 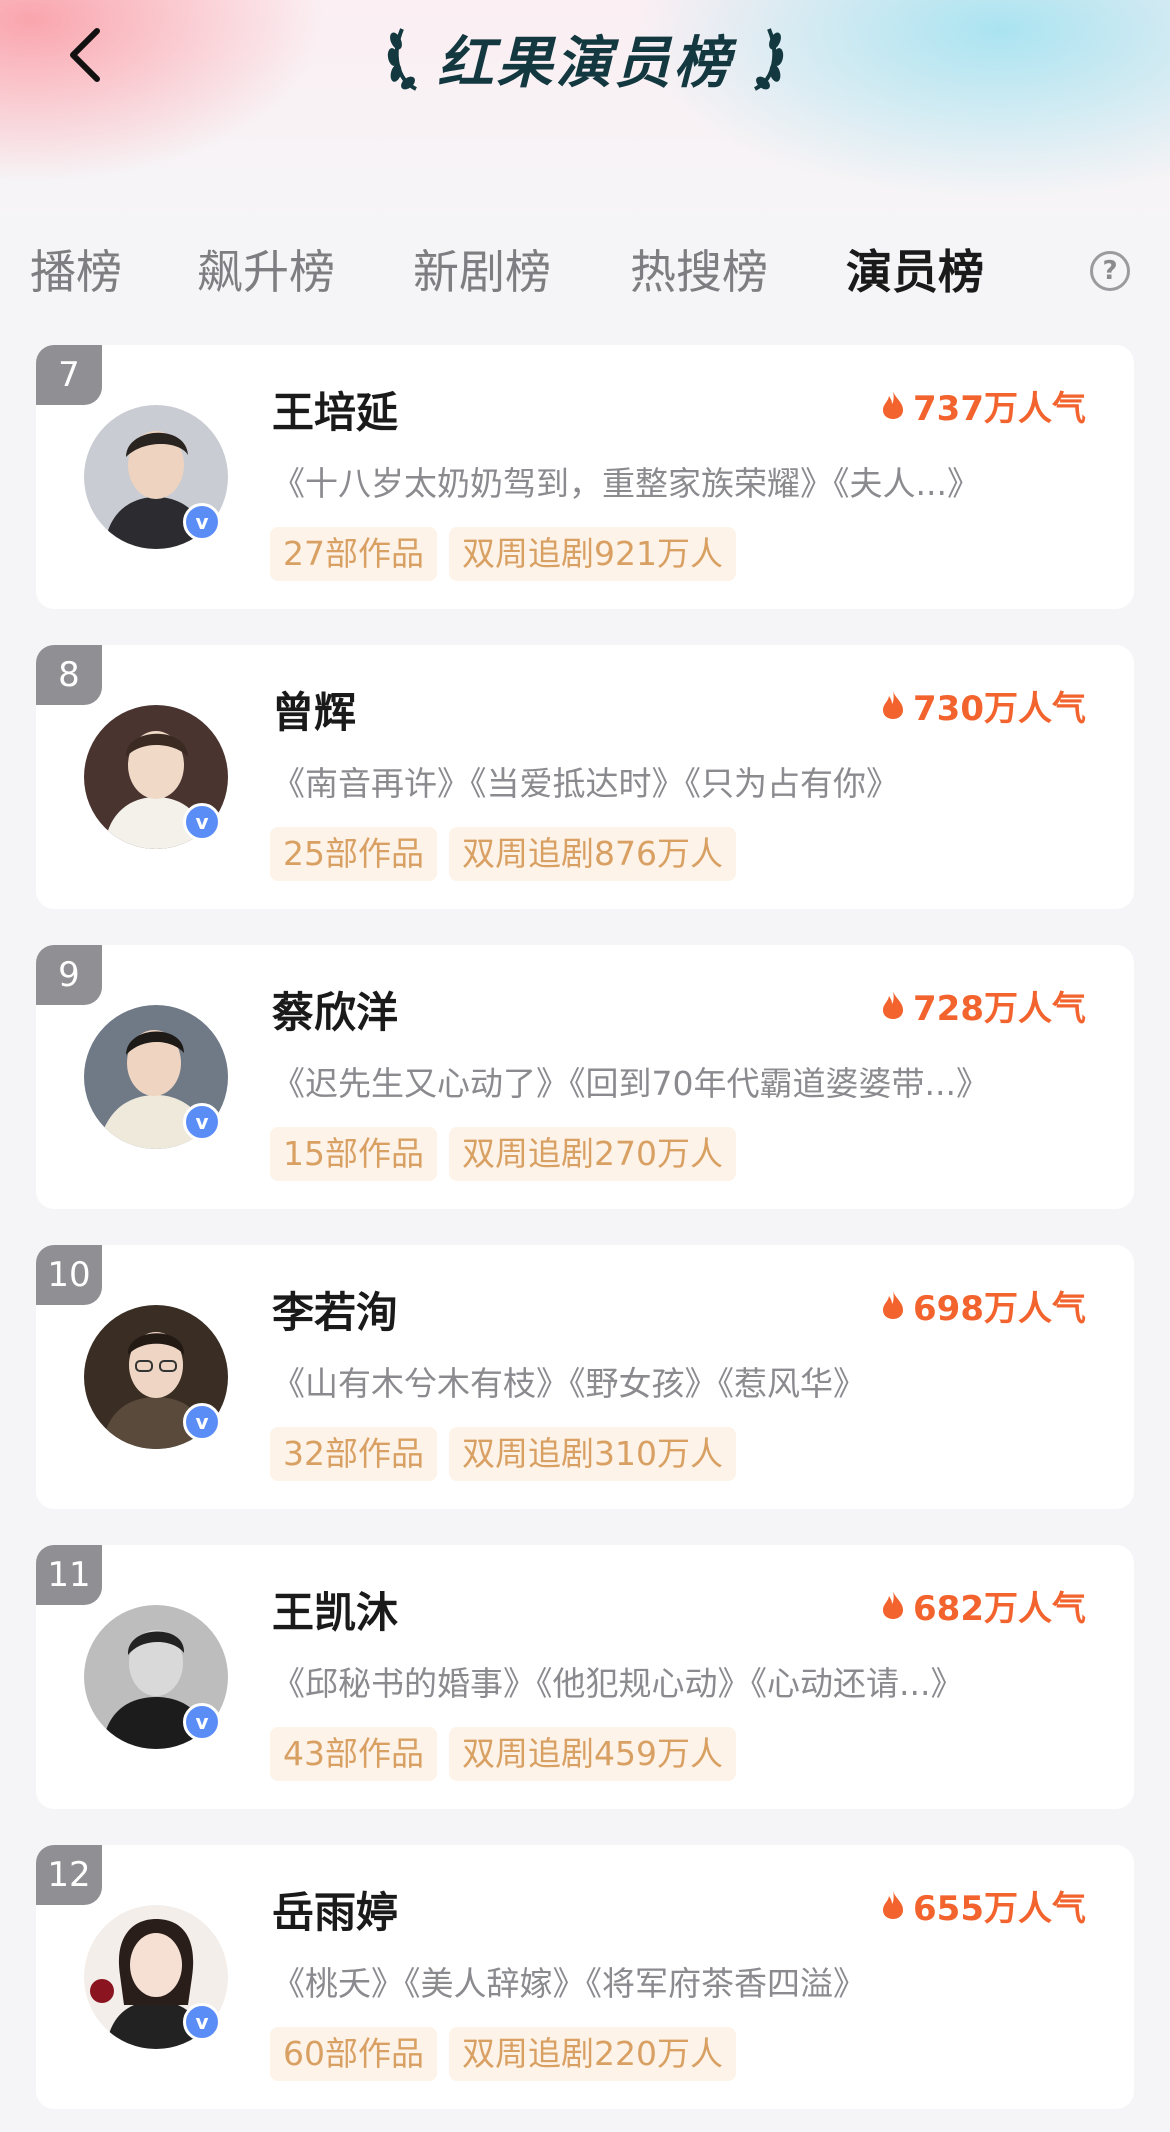 What do you see at coordinates (353, 854) in the screenshot?
I see `works-count-tag: 25部作品` at bounding box center [353, 854].